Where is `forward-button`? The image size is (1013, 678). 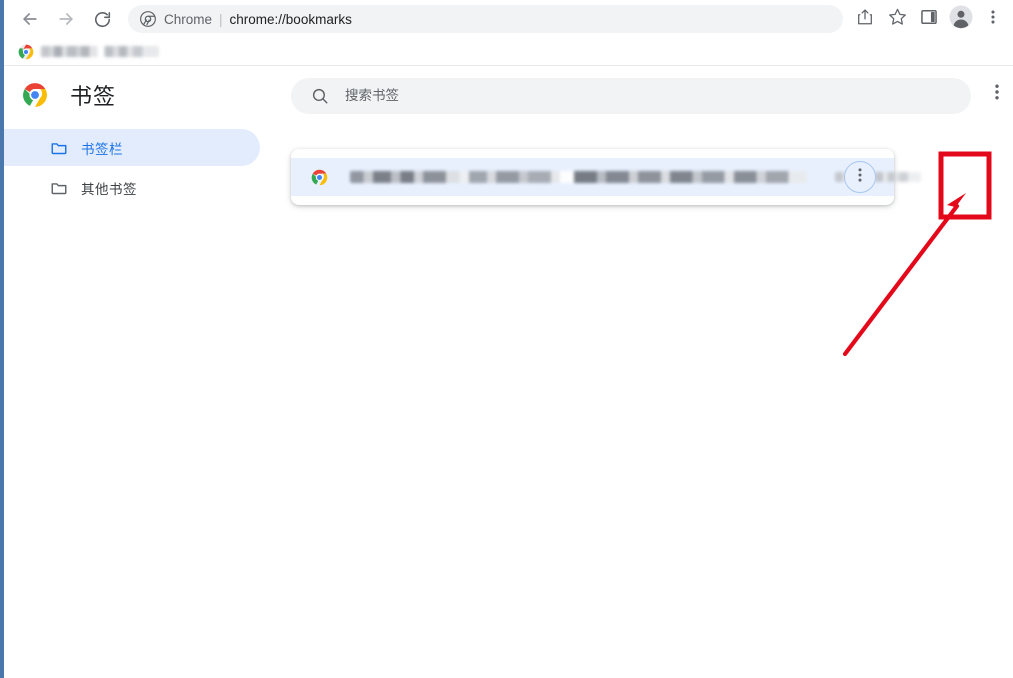
forward-button is located at coordinates (66, 19).